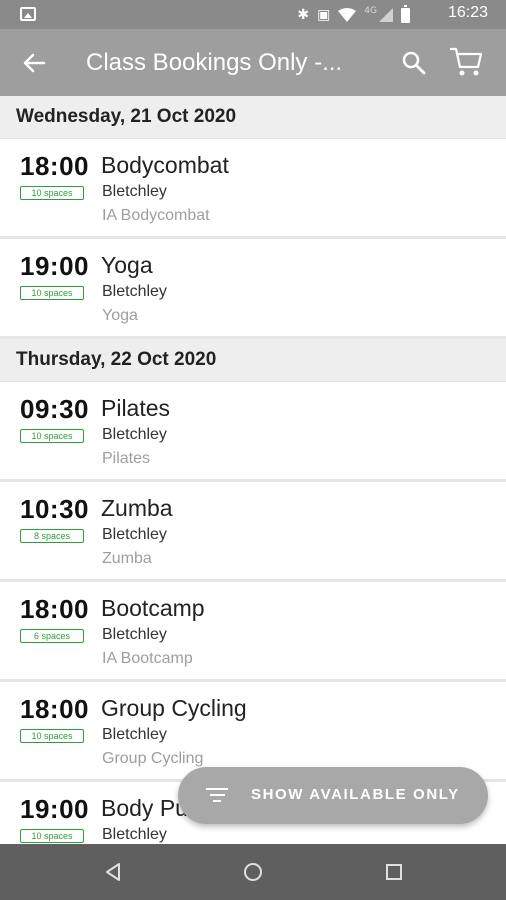  What do you see at coordinates (355, 794) in the screenshot?
I see `show-available-only-label: SHOW AVAILABLE ONLY` at bounding box center [355, 794].